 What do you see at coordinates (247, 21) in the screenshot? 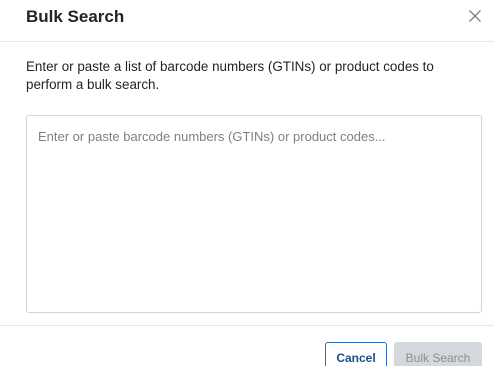
I see `dialog-header: Bulk Search` at bounding box center [247, 21].